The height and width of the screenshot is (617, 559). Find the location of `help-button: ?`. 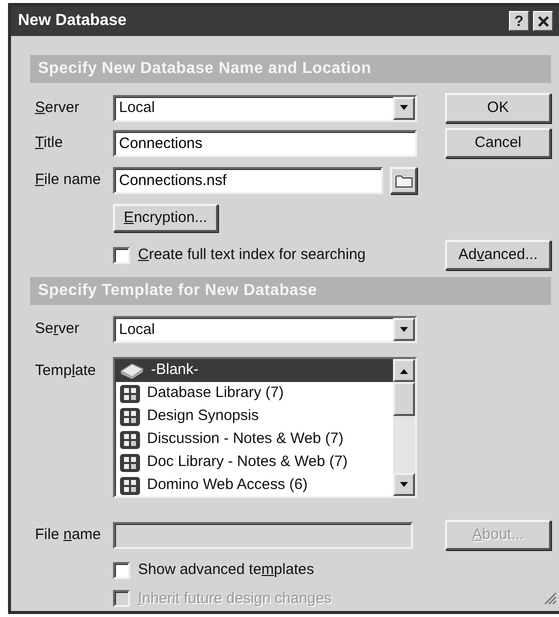

help-button: ? is located at coordinates (519, 21).